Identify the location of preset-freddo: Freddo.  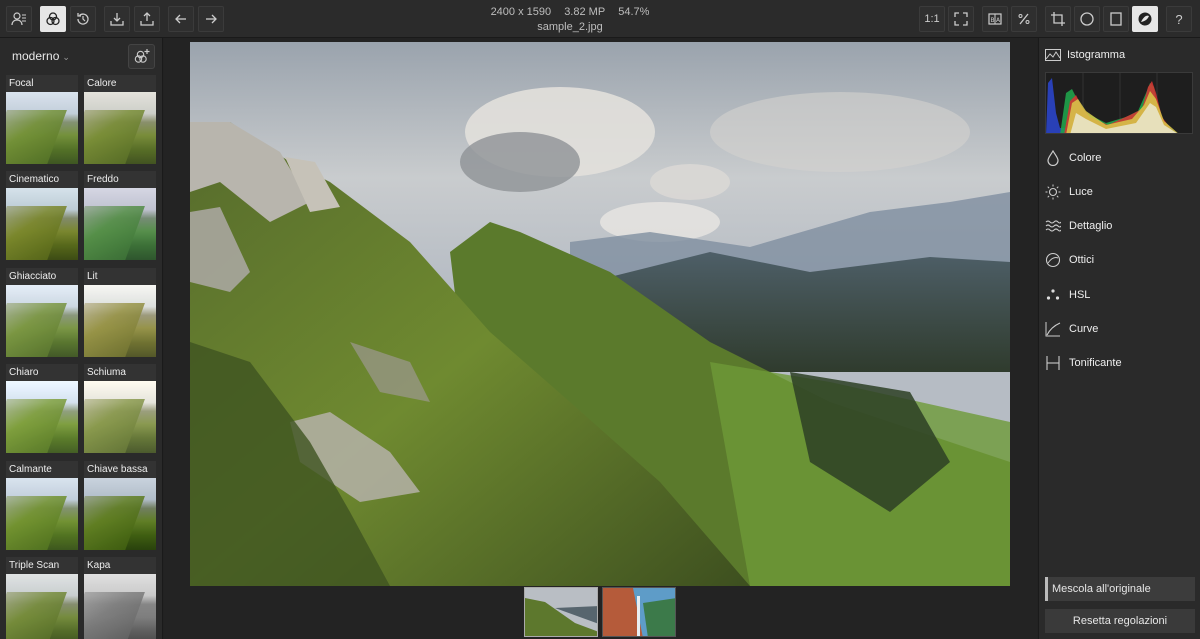
(120, 216).